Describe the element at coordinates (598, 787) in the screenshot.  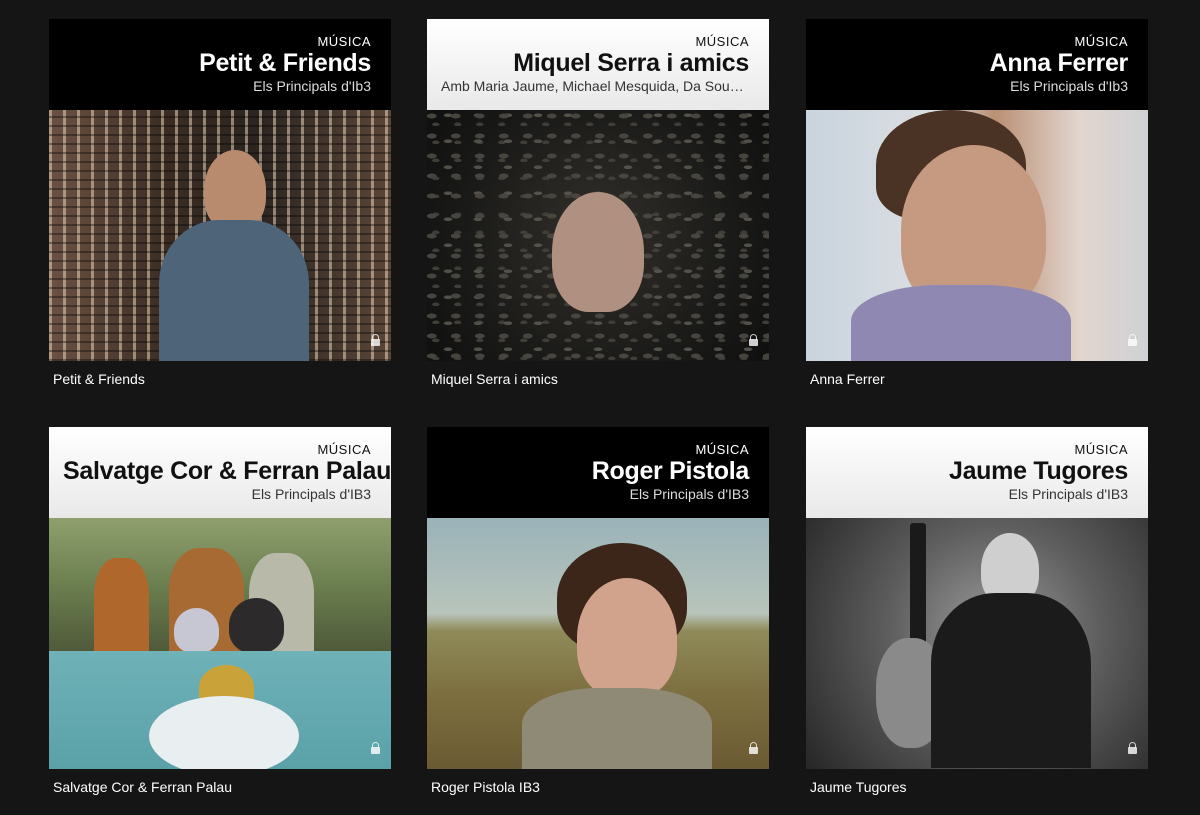
I see `card-caption: Roger Pistola IB3` at that location.